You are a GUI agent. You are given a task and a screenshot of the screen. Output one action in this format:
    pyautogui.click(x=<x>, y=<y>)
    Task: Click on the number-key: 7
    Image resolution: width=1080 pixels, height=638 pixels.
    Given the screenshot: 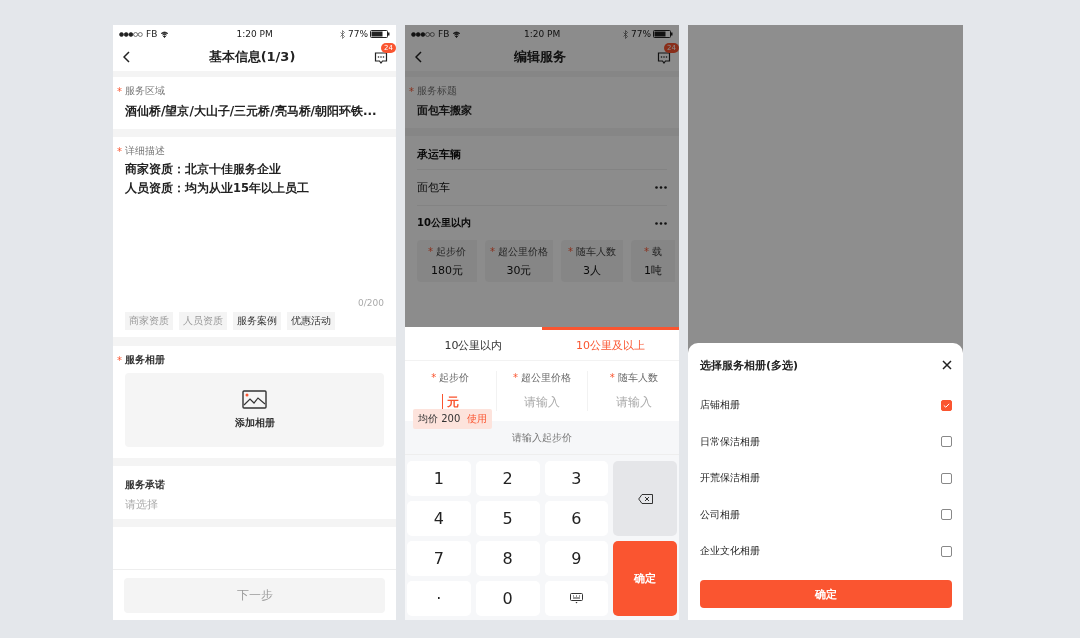 What is the action you would take?
    pyautogui.click(x=439, y=558)
    